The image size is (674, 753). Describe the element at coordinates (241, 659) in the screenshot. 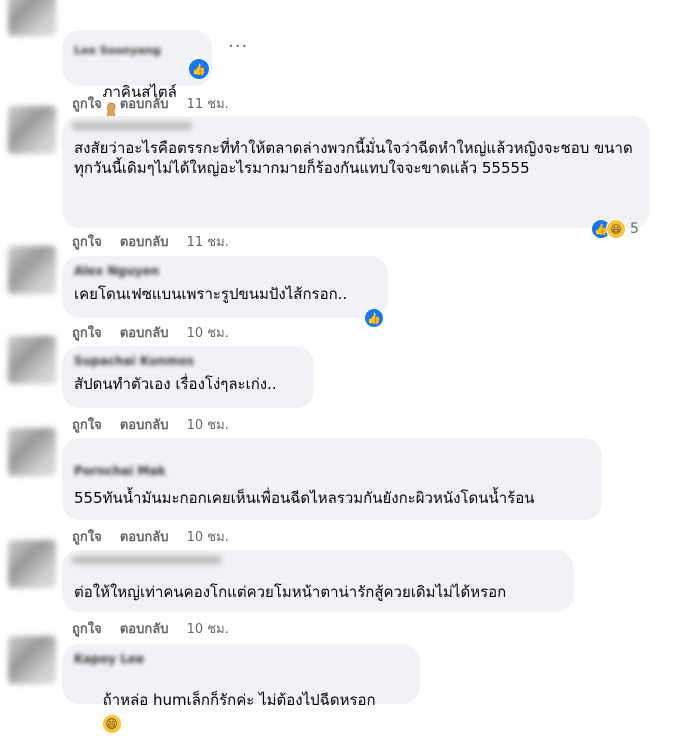

I see `comment-author: Kapoy Lee` at that location.